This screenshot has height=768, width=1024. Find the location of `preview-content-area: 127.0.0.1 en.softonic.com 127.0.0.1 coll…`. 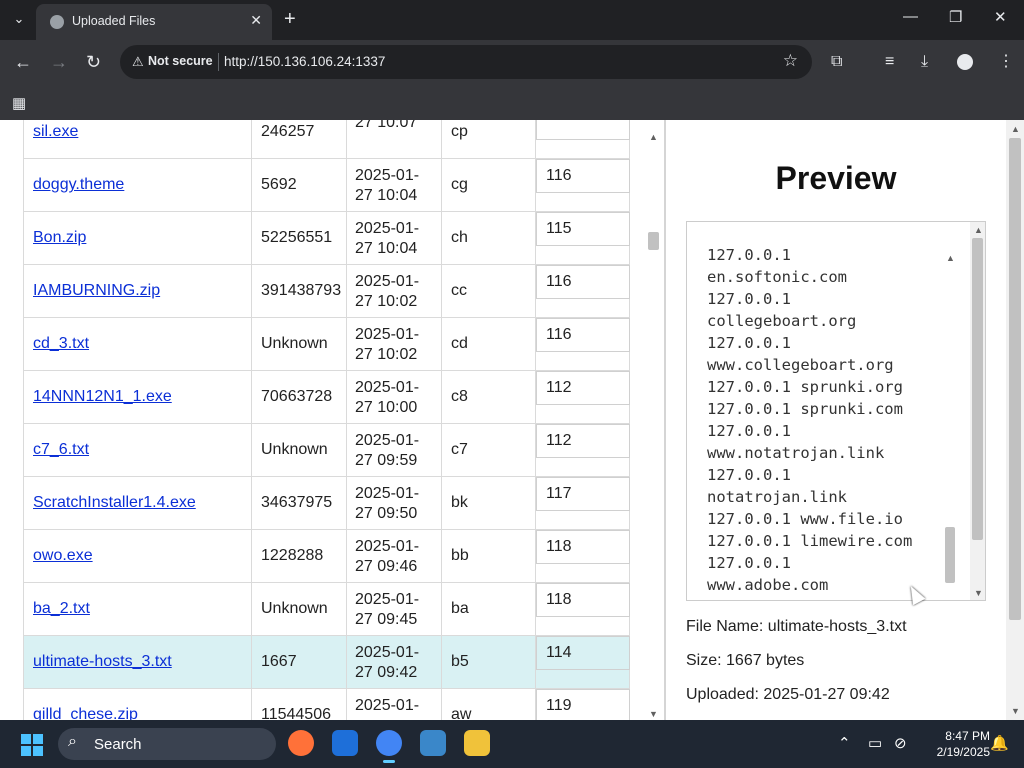

preview-content-area: 127.0.0.1 en.softonic.com 127.0.0.1 coll… is located at coordinates (830, 424).